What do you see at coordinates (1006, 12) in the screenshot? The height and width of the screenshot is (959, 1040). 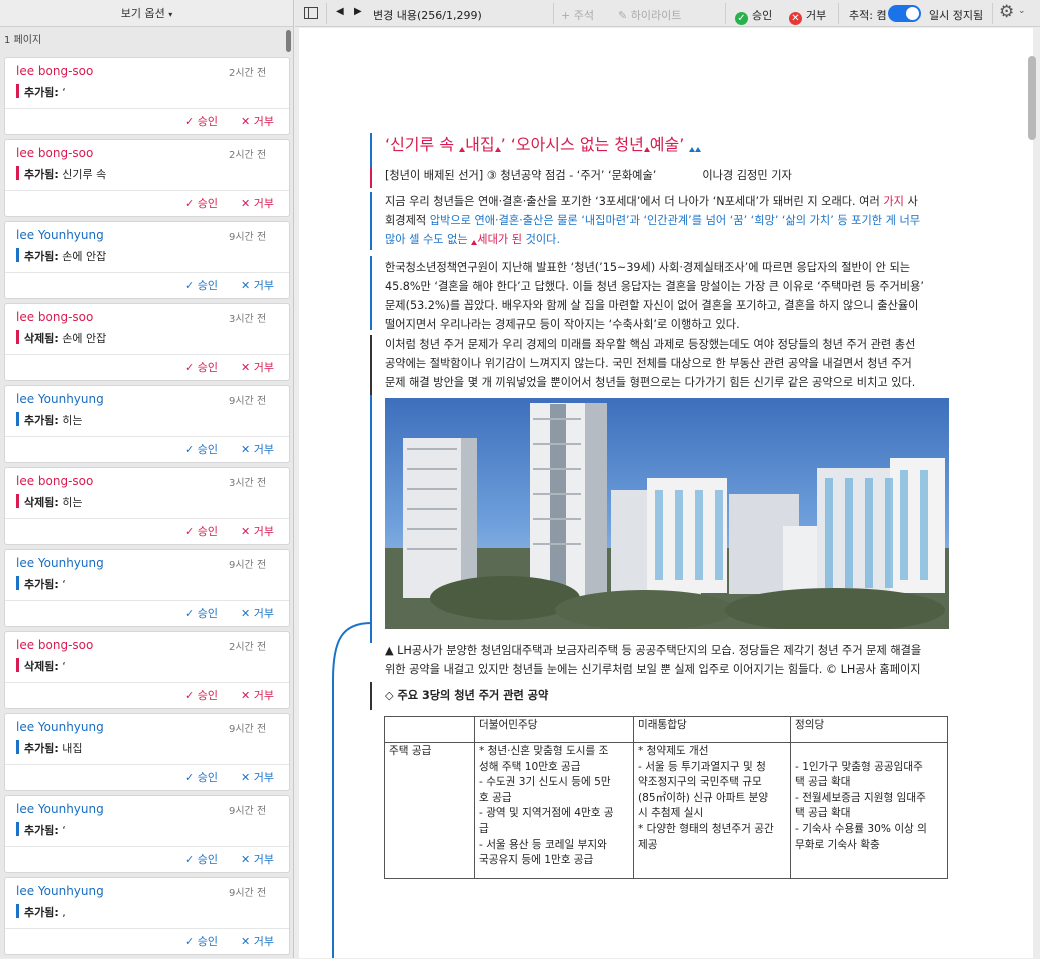 I see `gear-icon: ⚙` at bounding box center [1006, 12].